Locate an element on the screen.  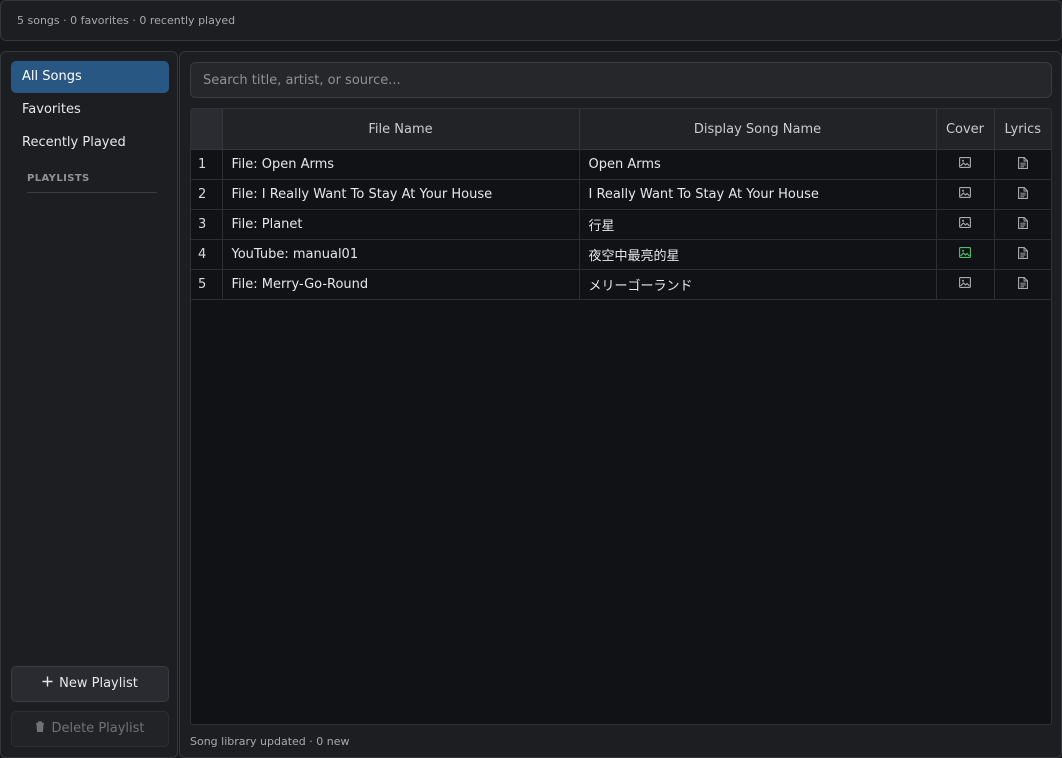
table-header-row: File Name Display Song Name Cover Lyrics is located at coordinates (621, 129).